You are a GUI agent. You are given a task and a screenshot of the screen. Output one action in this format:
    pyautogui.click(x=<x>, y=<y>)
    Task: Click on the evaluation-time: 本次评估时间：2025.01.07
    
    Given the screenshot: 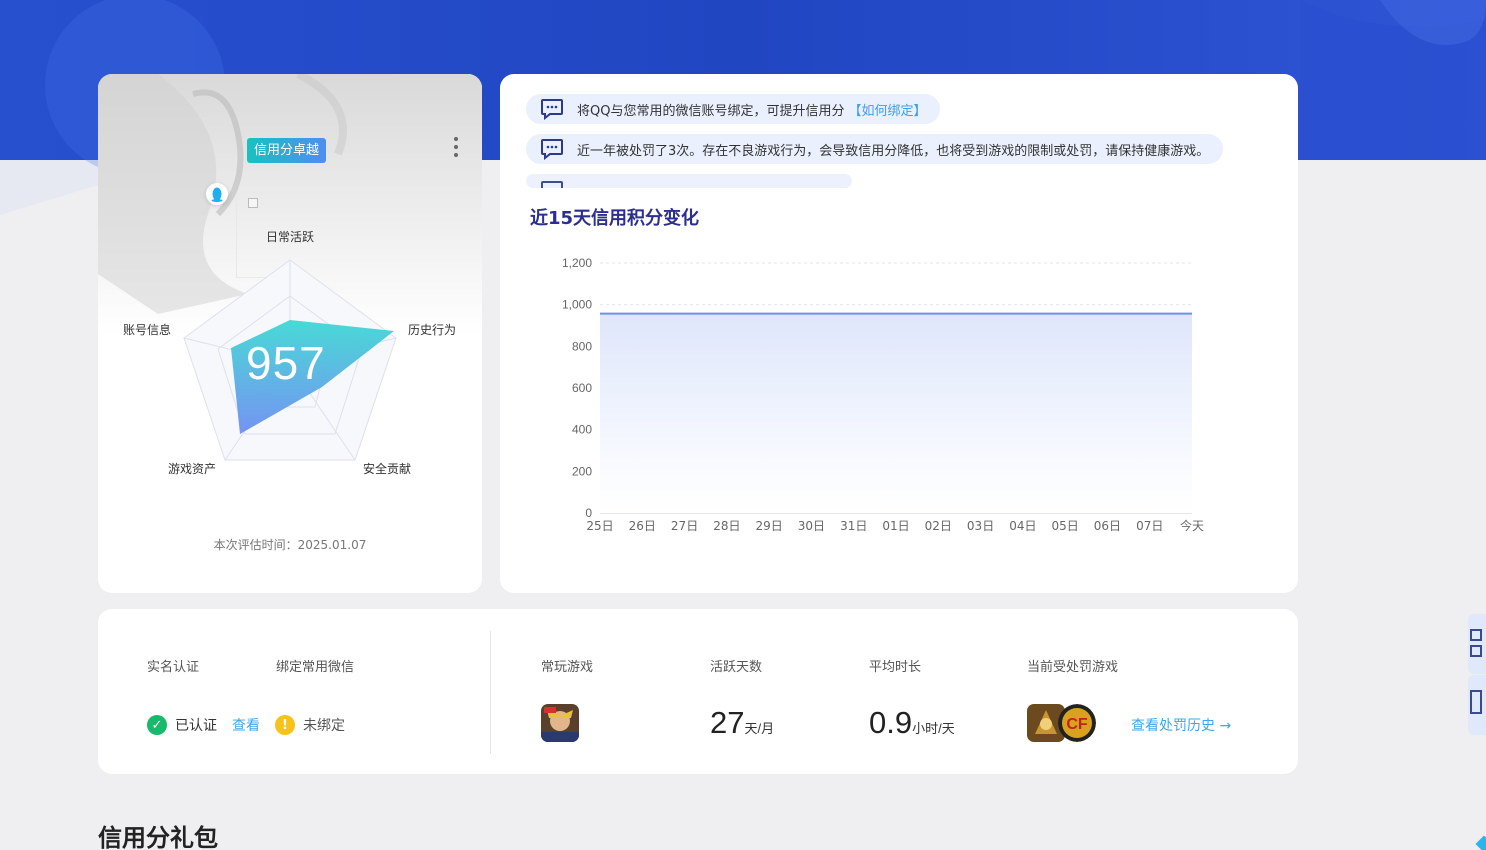 What is the action you would take?
    pyautogui.click(x=290, y=545)
    